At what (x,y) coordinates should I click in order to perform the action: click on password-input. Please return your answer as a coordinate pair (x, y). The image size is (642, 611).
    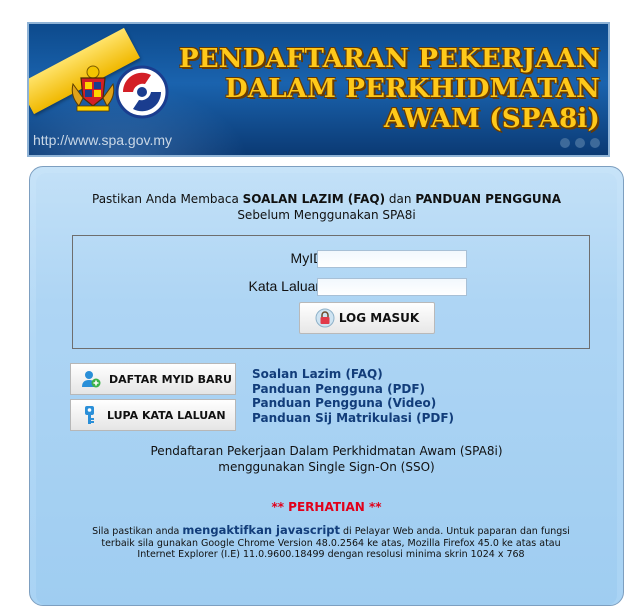
    Looking at the image, I should click on (392, 287).